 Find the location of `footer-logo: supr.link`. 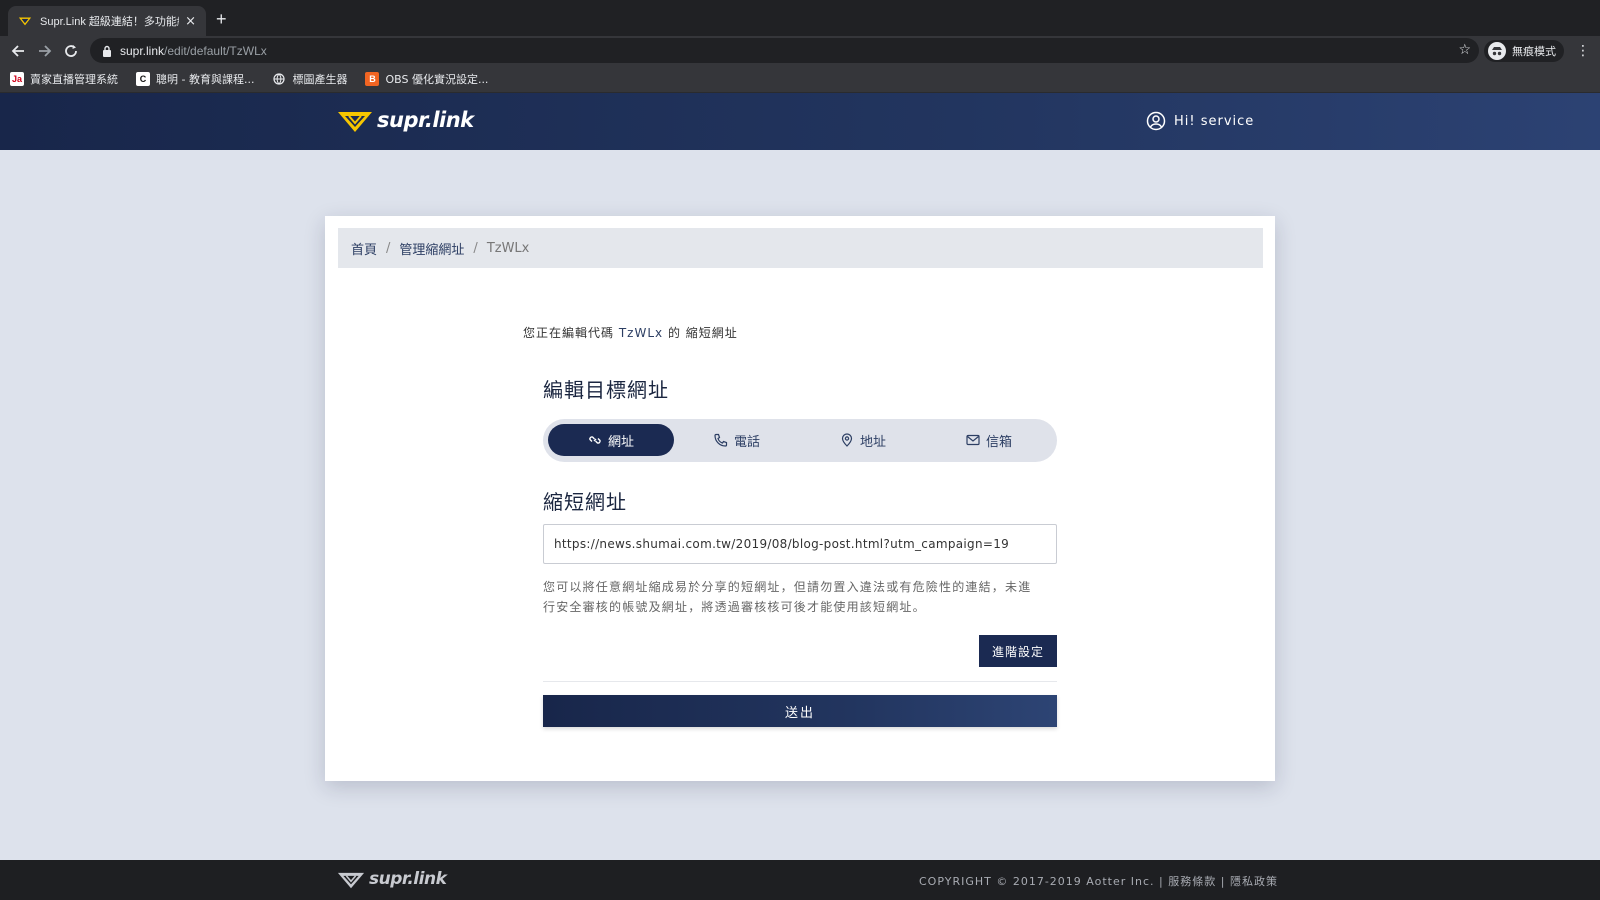

footer-logo: supr.link is located at coordinates (392, 879).